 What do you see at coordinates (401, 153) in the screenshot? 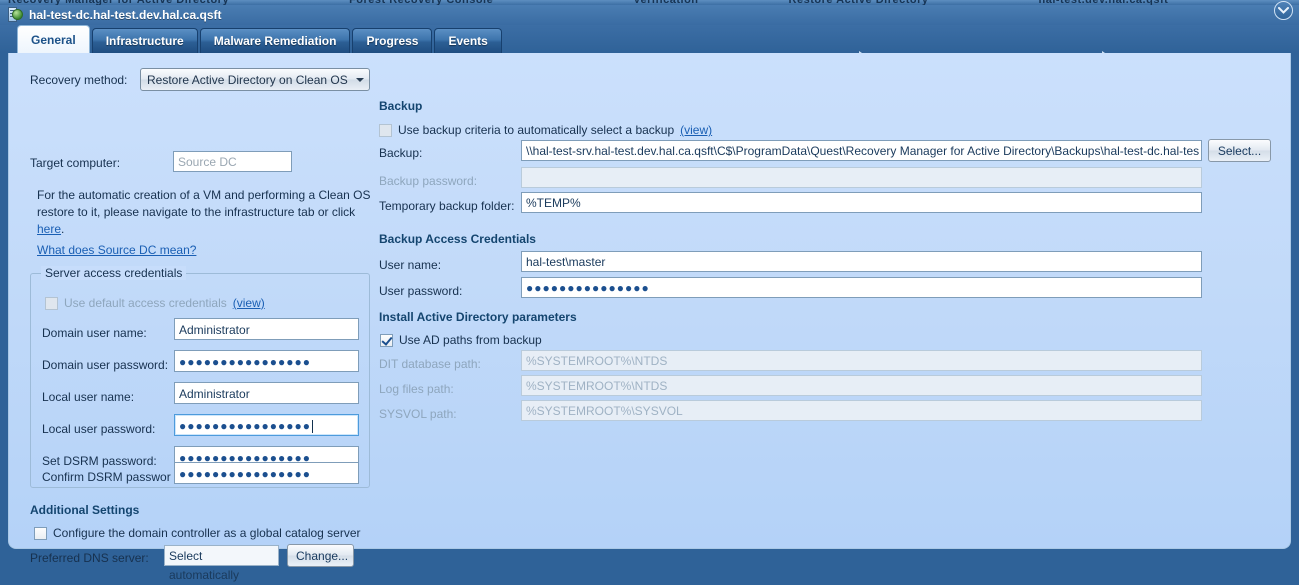
I see `backup-label: Backup:` at bounding box center [401, 153].